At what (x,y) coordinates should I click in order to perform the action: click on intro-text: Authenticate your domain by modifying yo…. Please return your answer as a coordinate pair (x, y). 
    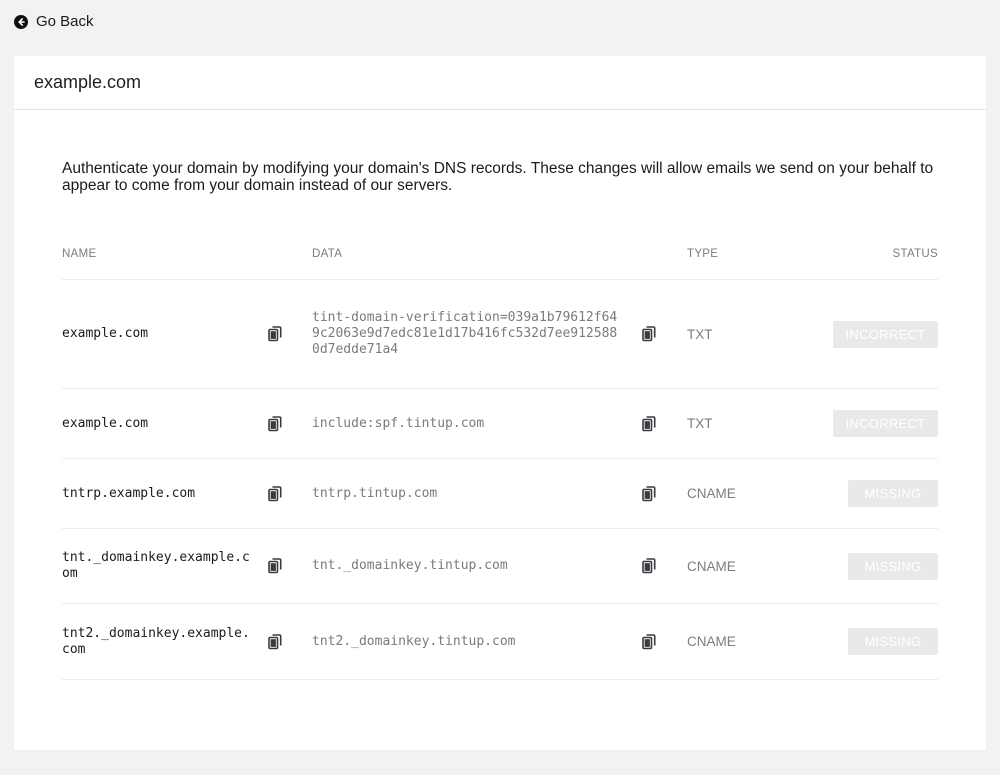
    Looking at the image, I should click on (498, 177).